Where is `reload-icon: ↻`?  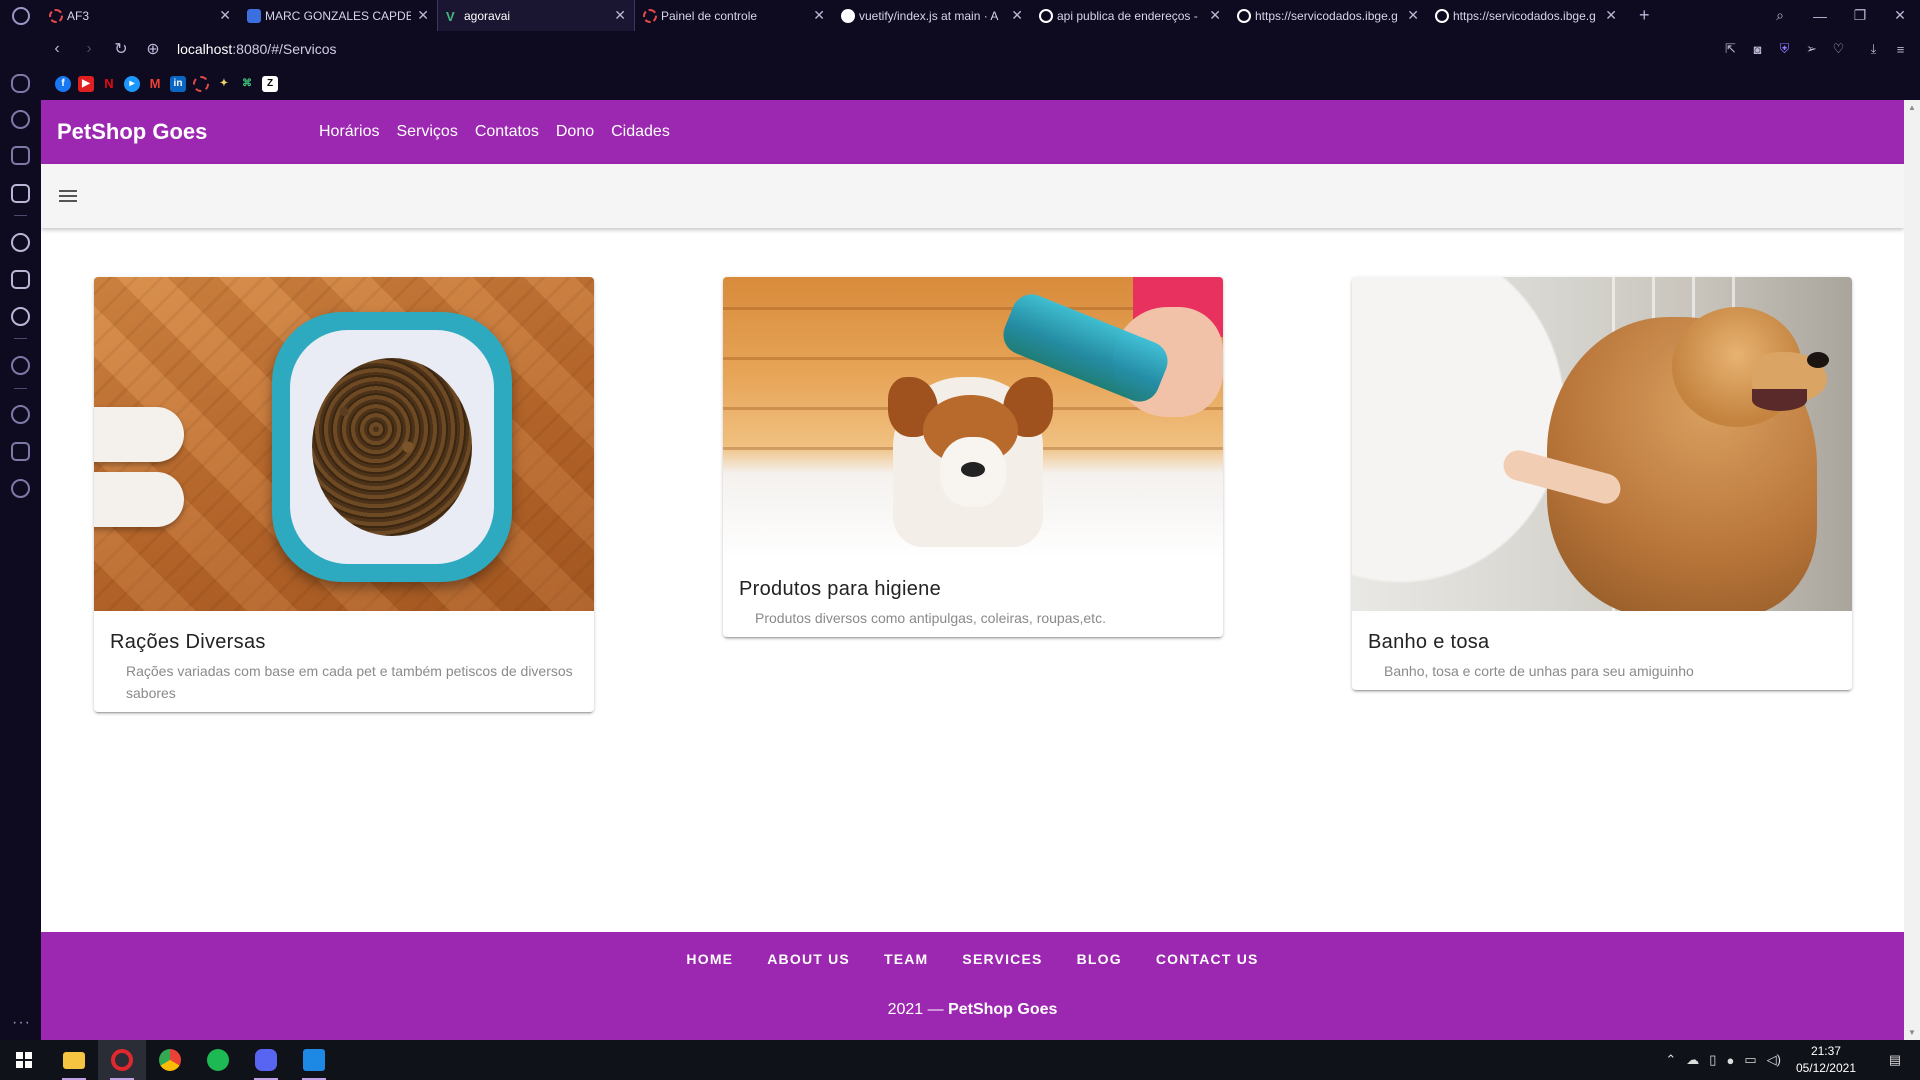 reload-icon: ↻ is located at coordinates (121, 49).